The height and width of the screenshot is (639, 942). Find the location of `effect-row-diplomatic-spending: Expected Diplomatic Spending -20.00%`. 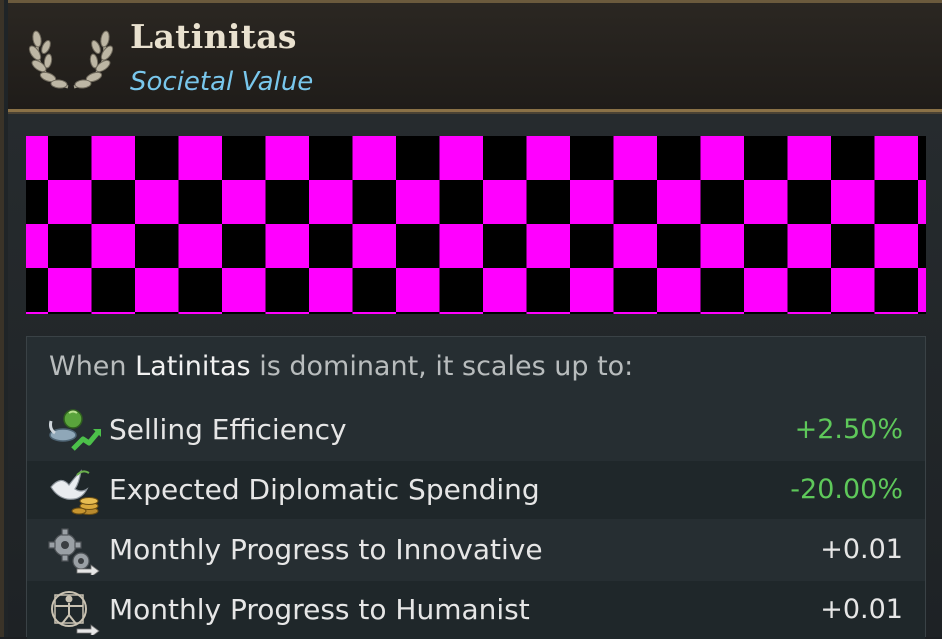

effect-row-diplomatic-spending: Expected Diplomatic Spending -20.00% is located at coordinates (476, 490).